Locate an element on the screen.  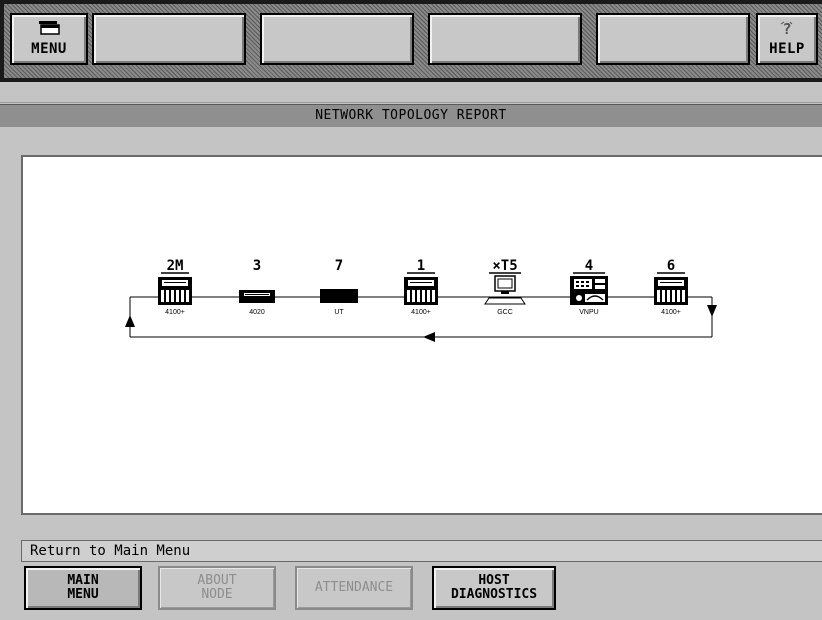
arrow-down-icon is located at coordinates (712, 311).